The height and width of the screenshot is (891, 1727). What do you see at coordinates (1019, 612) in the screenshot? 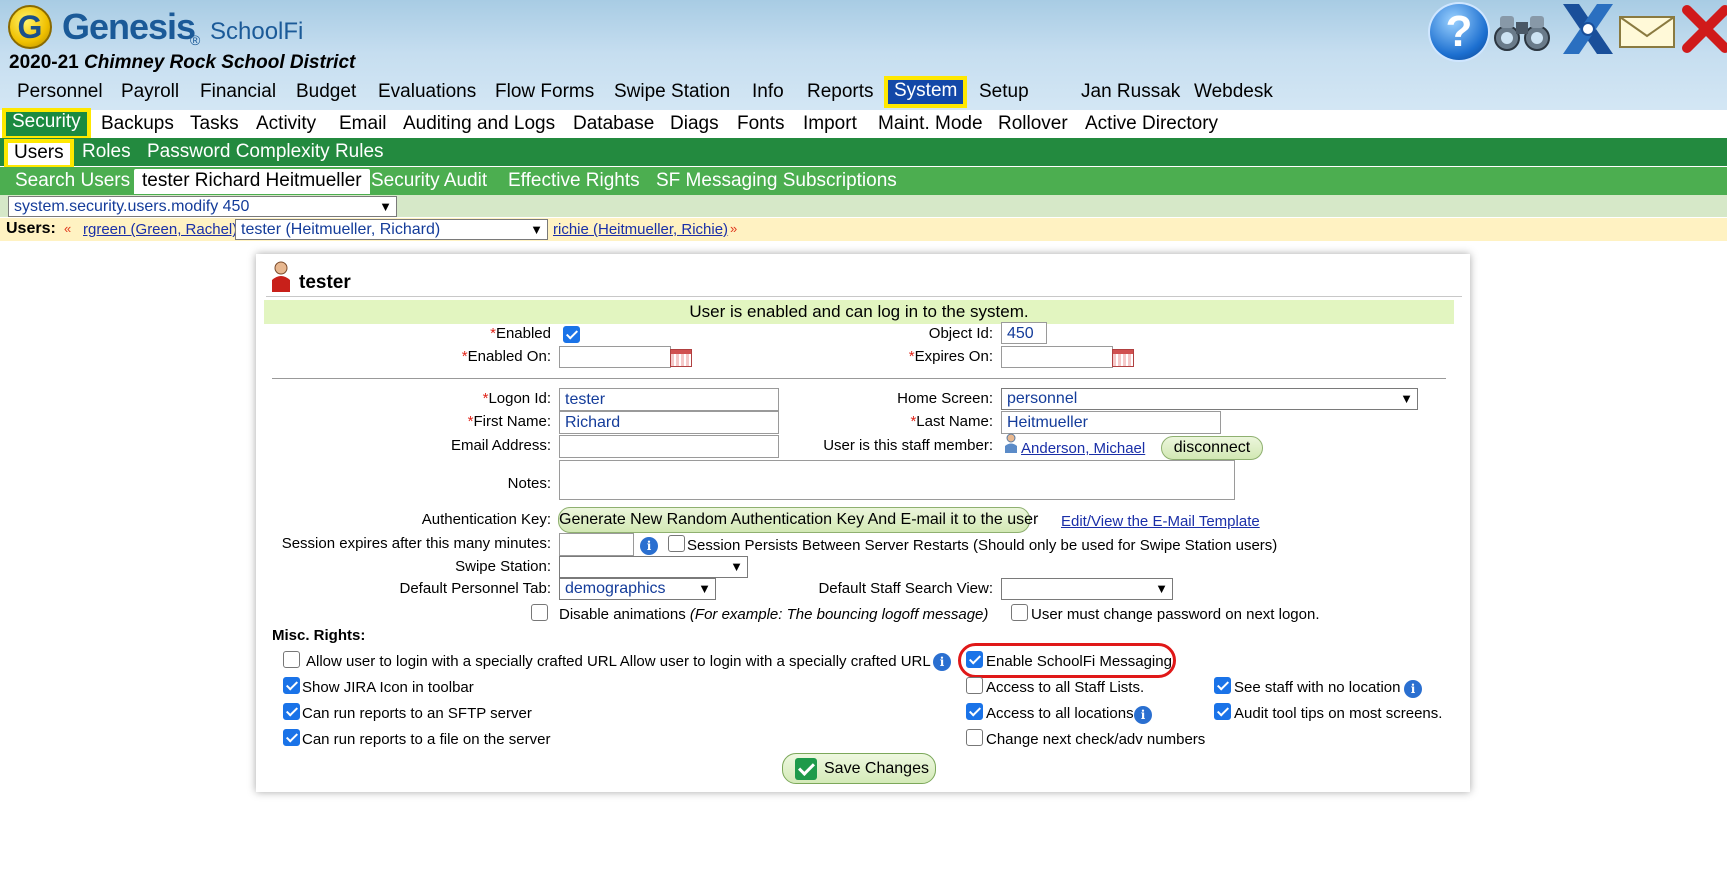
I see `must-change-password-checkbox` at bounding box center [1019, 612].